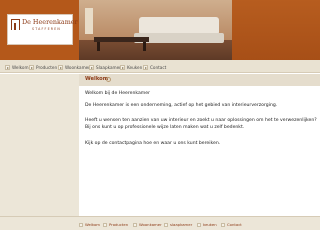 The height and width of the screenshot is (240, 320). Describe the element at coordinates (231, 224) in the screenshot. I see `footer-item-contact: Contact` at that location.